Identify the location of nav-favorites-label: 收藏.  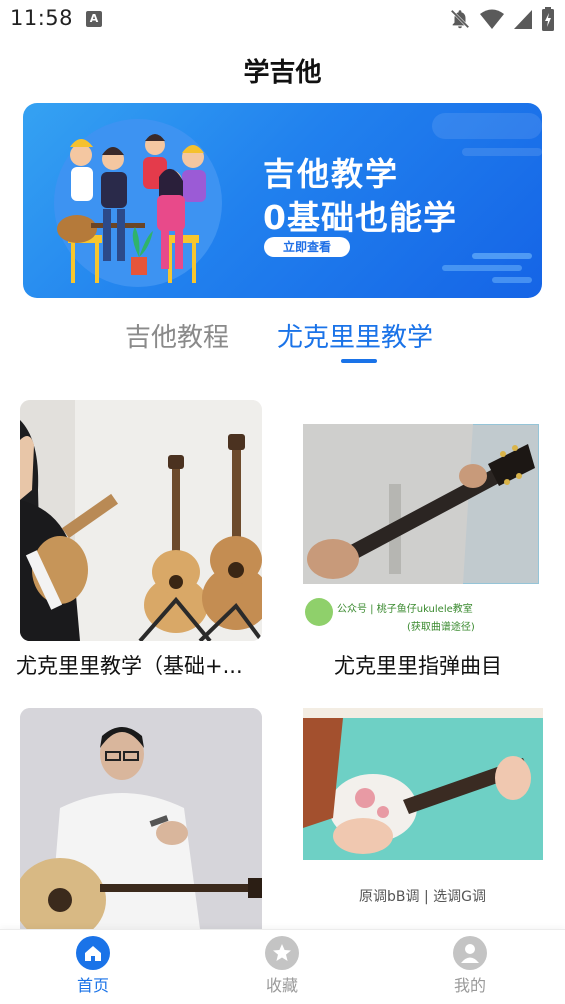
(281, 985).